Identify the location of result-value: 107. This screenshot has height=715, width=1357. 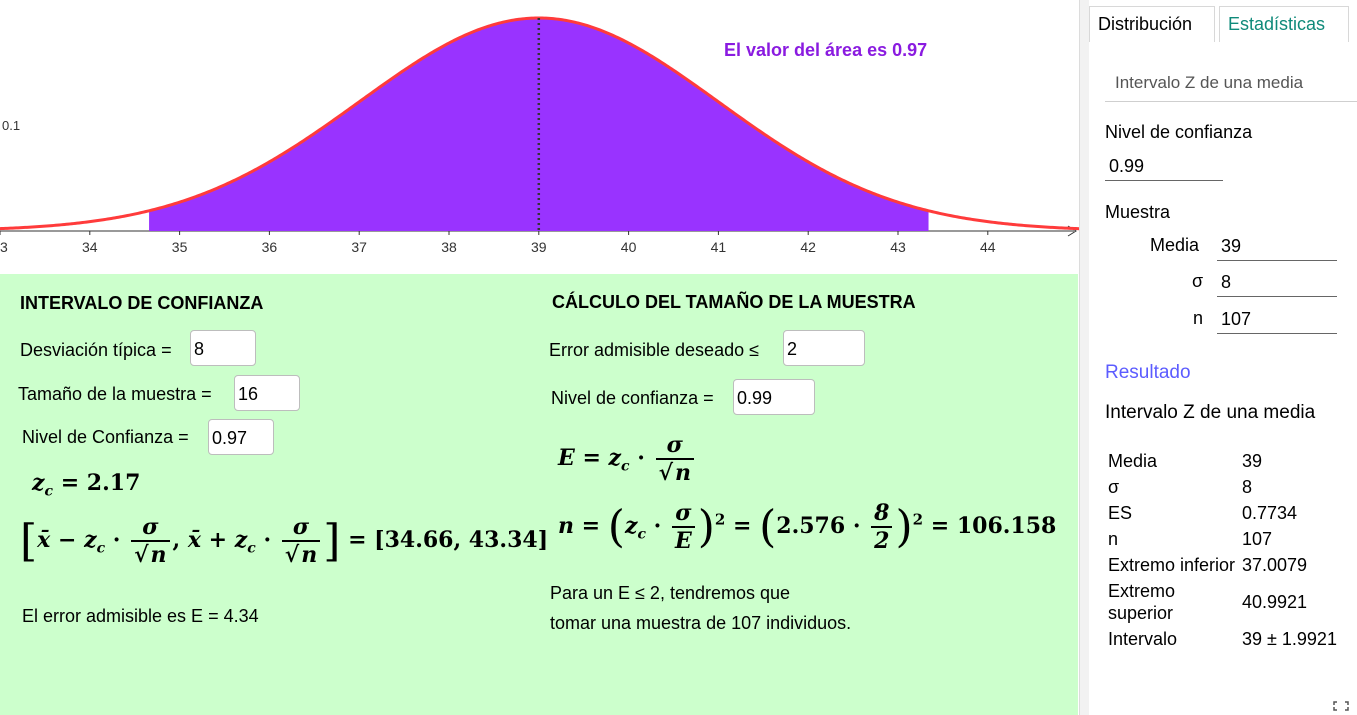
(1257, 538).